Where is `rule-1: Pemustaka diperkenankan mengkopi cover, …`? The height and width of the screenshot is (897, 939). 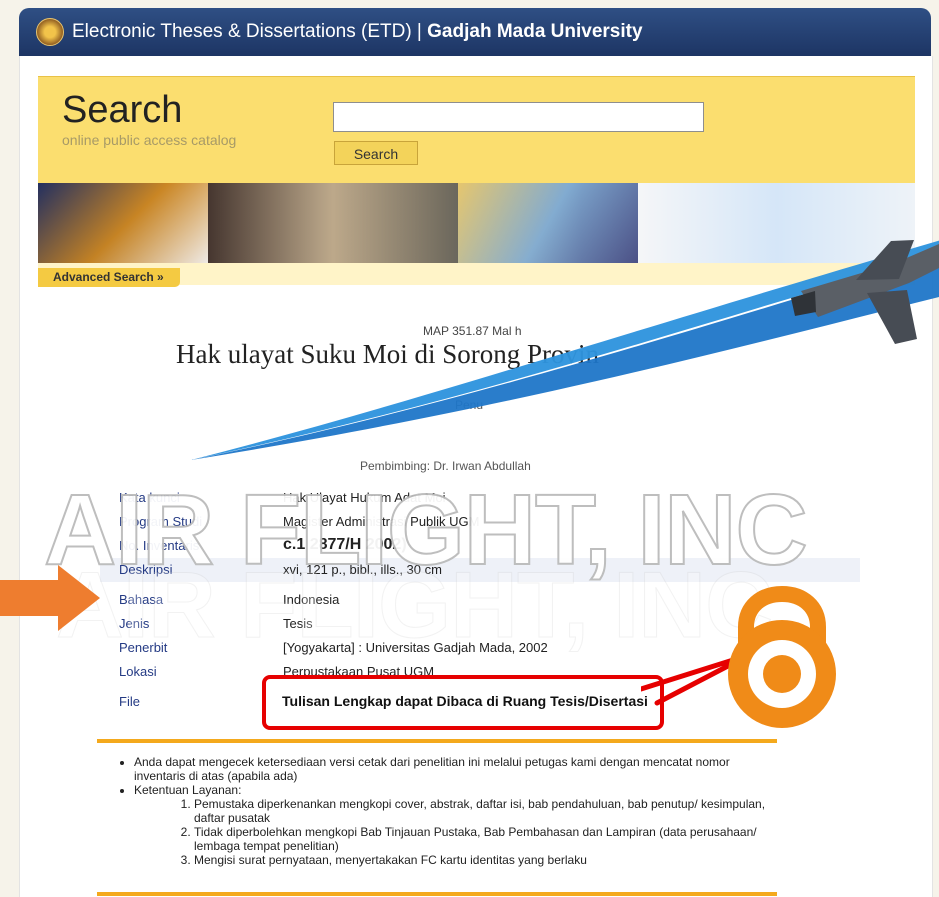 rule-1: Pemustaka diperkenankan mengkopi cover, … is located at coordinates (480, 811).